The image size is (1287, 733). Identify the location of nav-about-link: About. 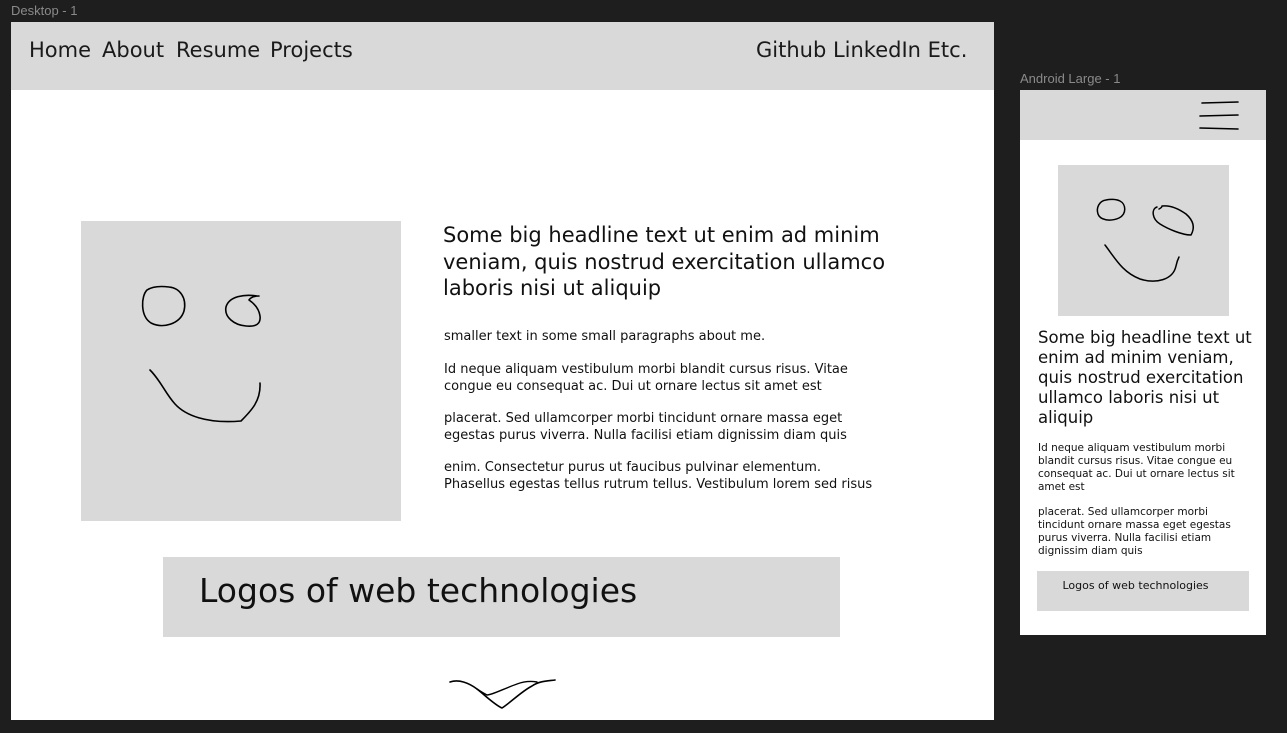
(133, 50).